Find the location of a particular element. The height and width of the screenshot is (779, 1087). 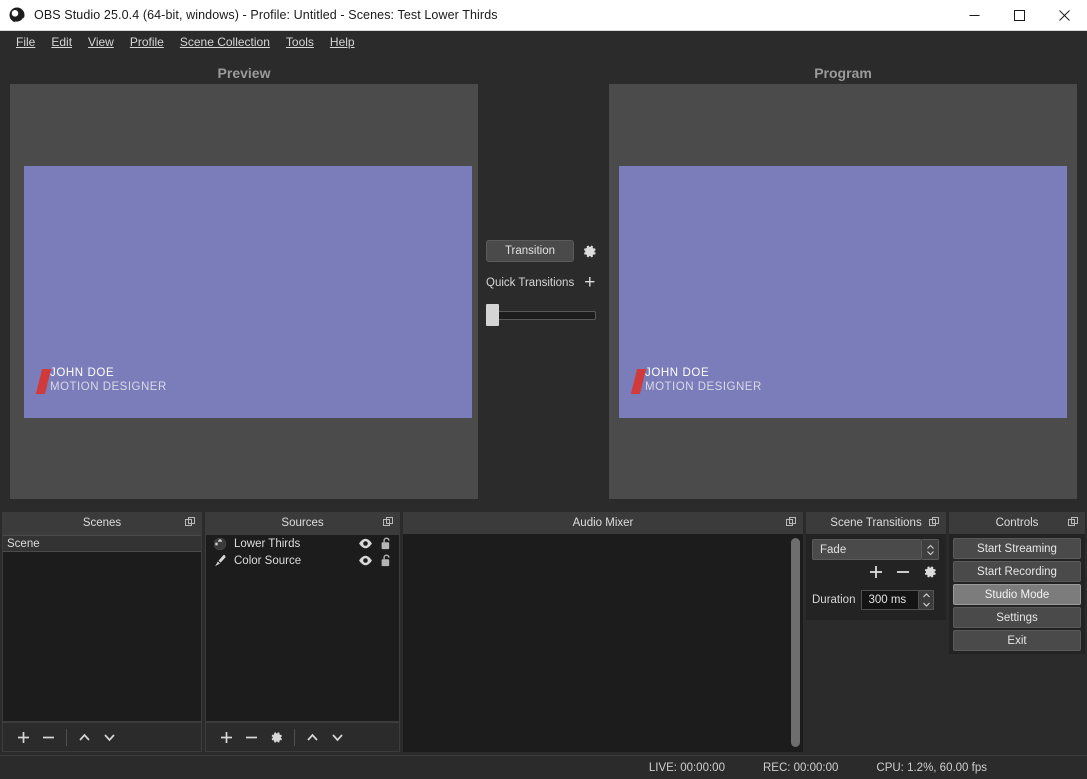

minimize-button is located at coordinates (974, 15).